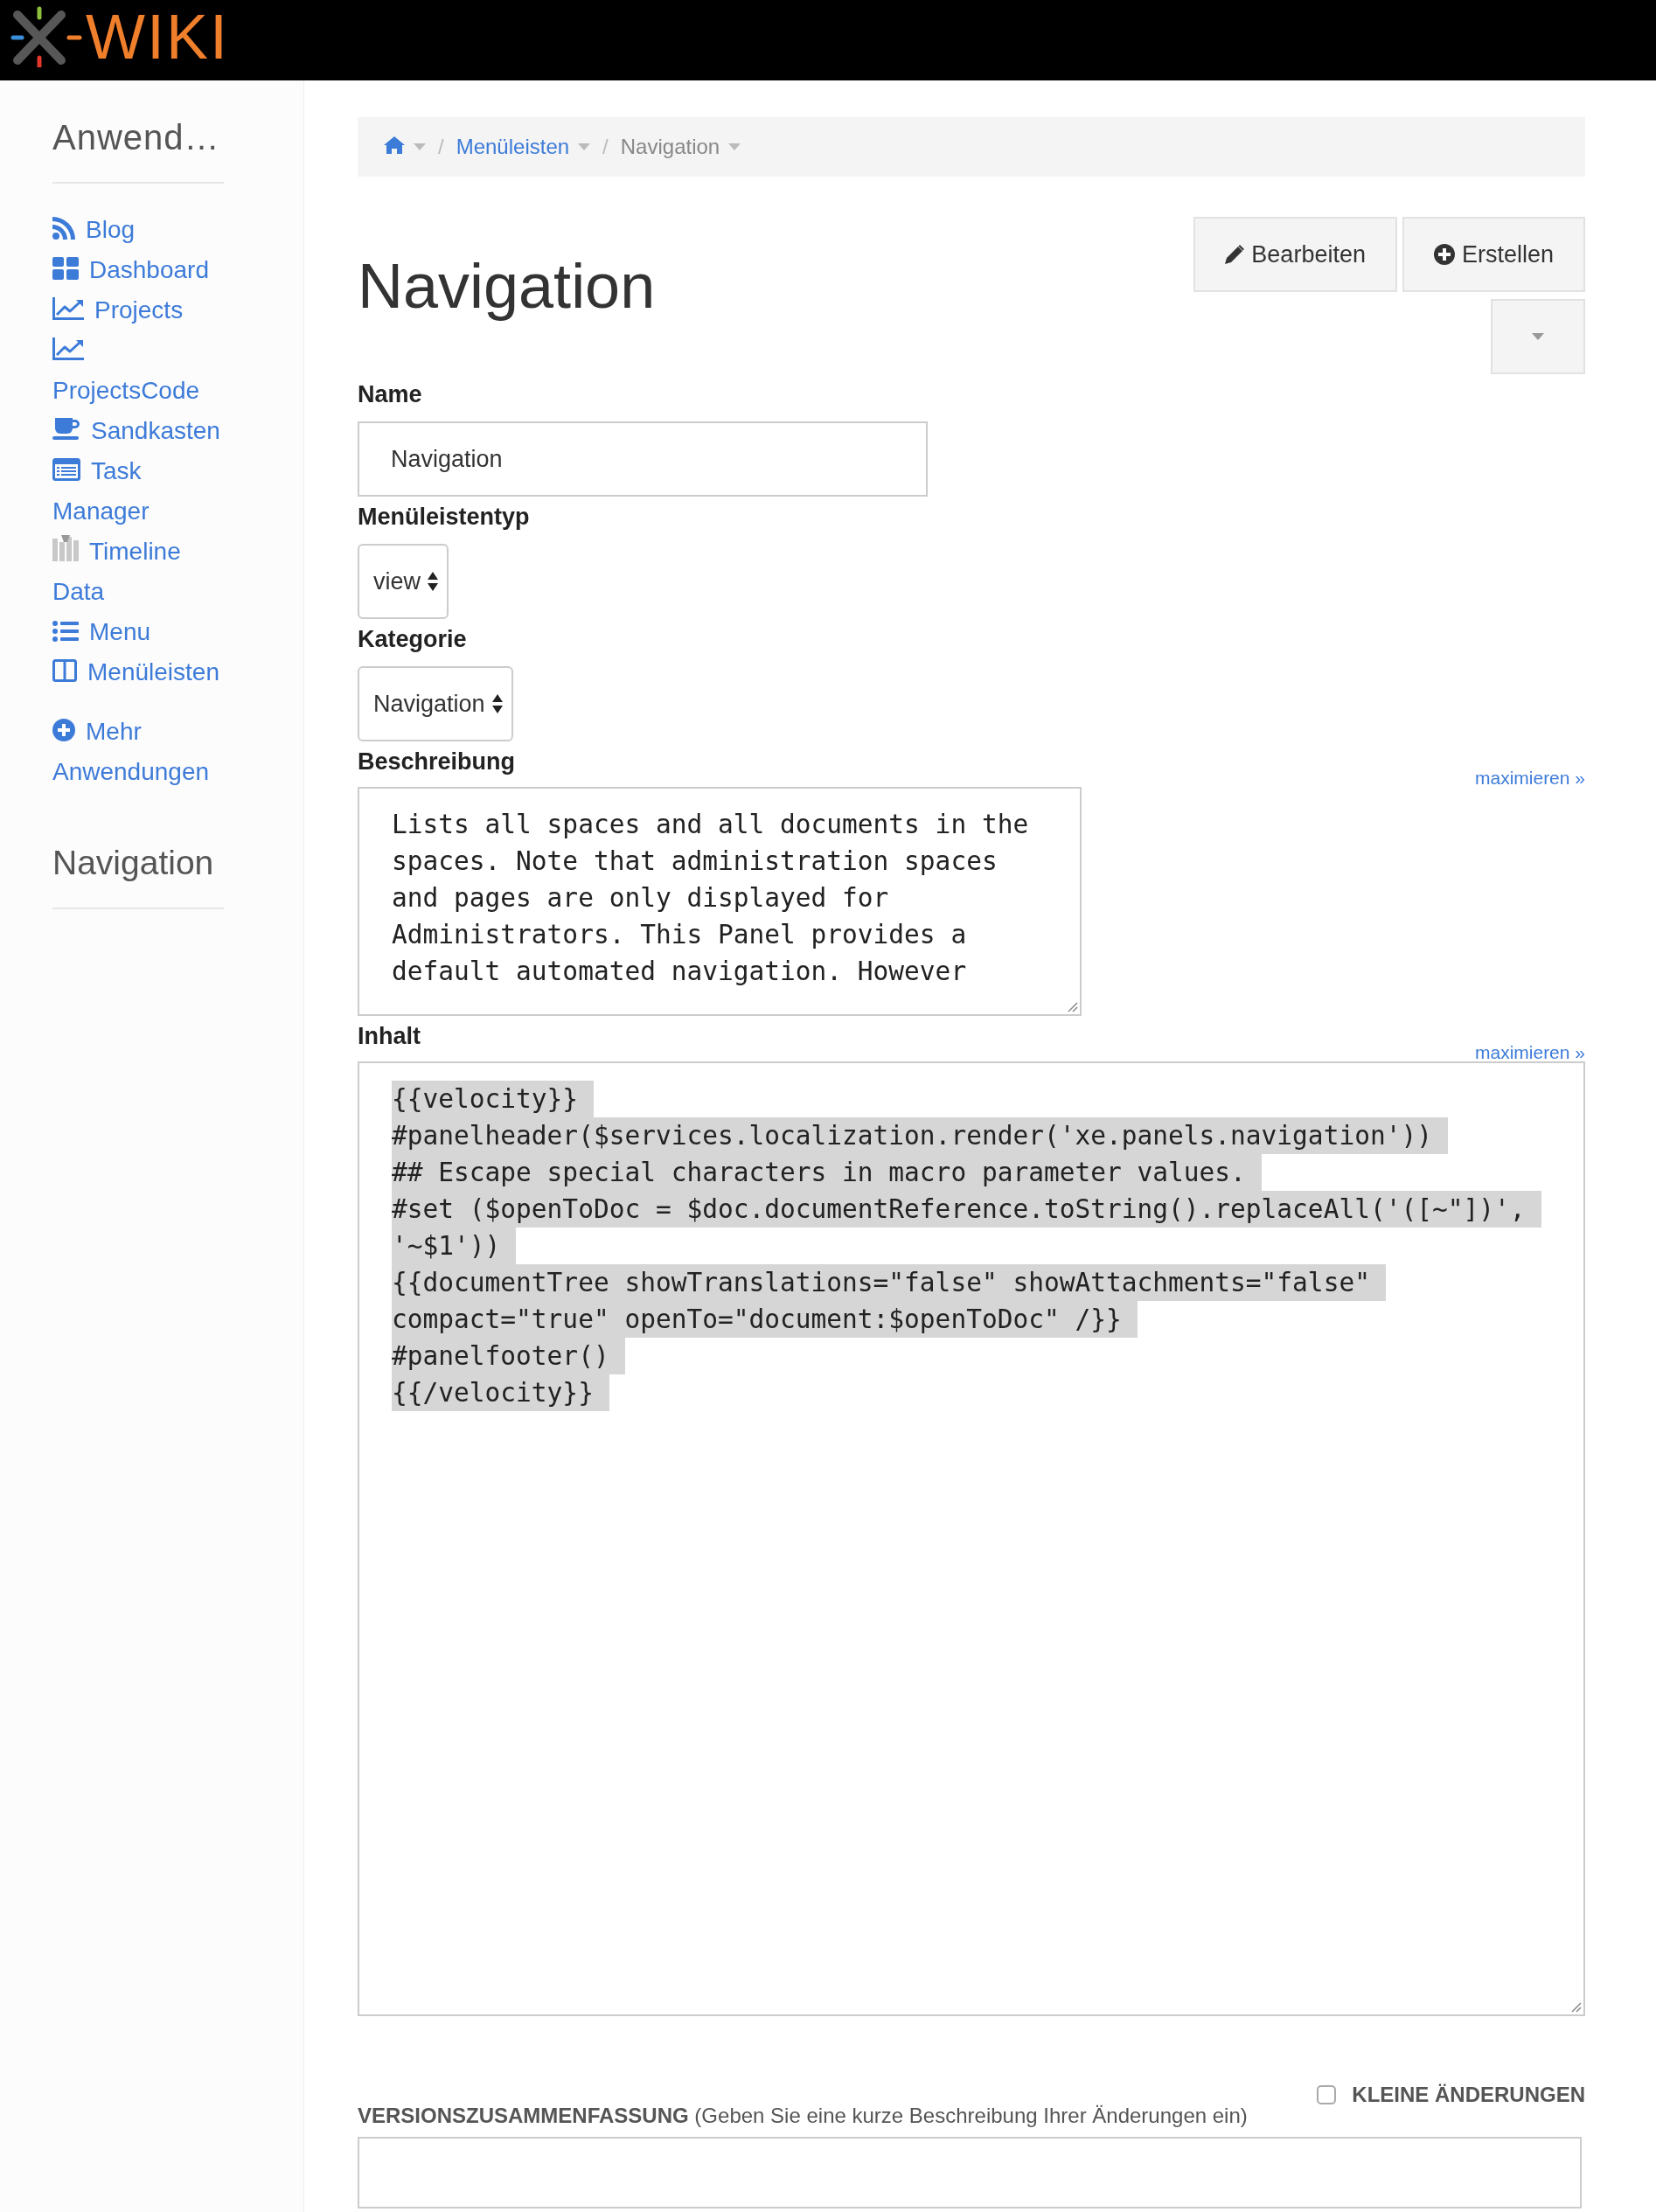  I want to click on sidebar-link: Projects, so click(139, 310).